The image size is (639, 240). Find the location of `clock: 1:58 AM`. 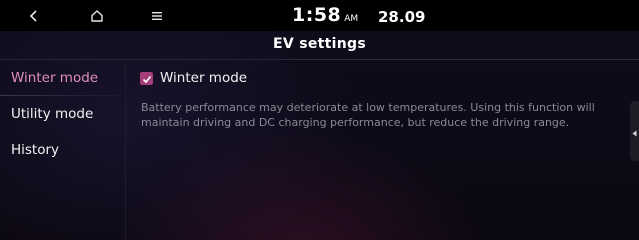

clock: 1:58 AM is located at coordinates (325, 15).